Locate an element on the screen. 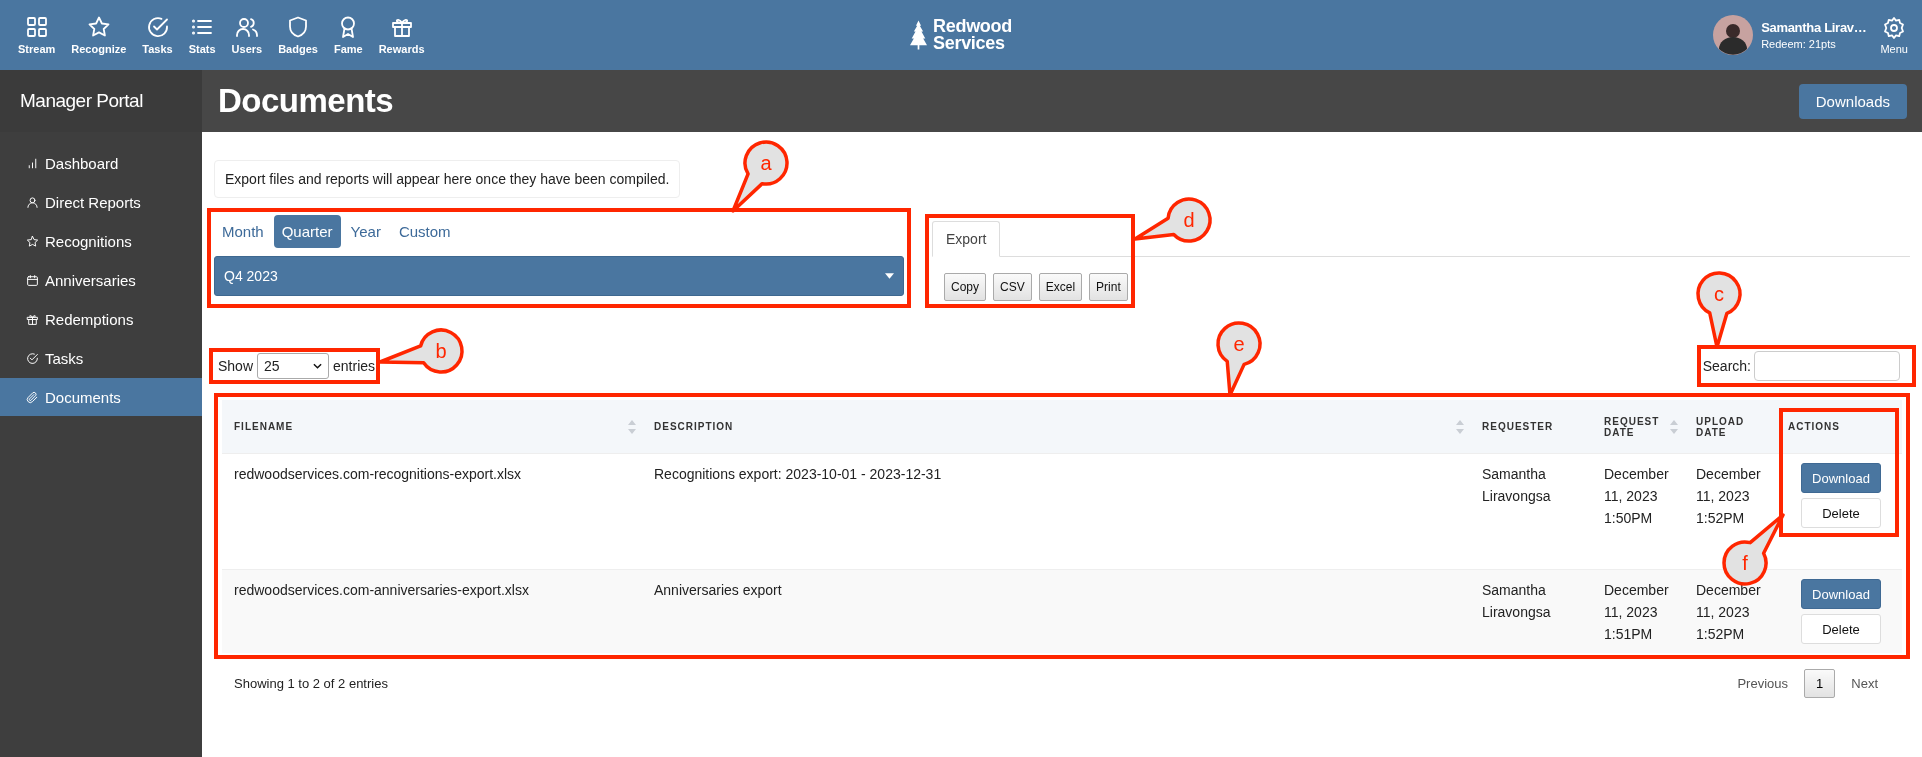 The image size is (1922, 757). bar-chart-icon is located at coordinates (32, 163).